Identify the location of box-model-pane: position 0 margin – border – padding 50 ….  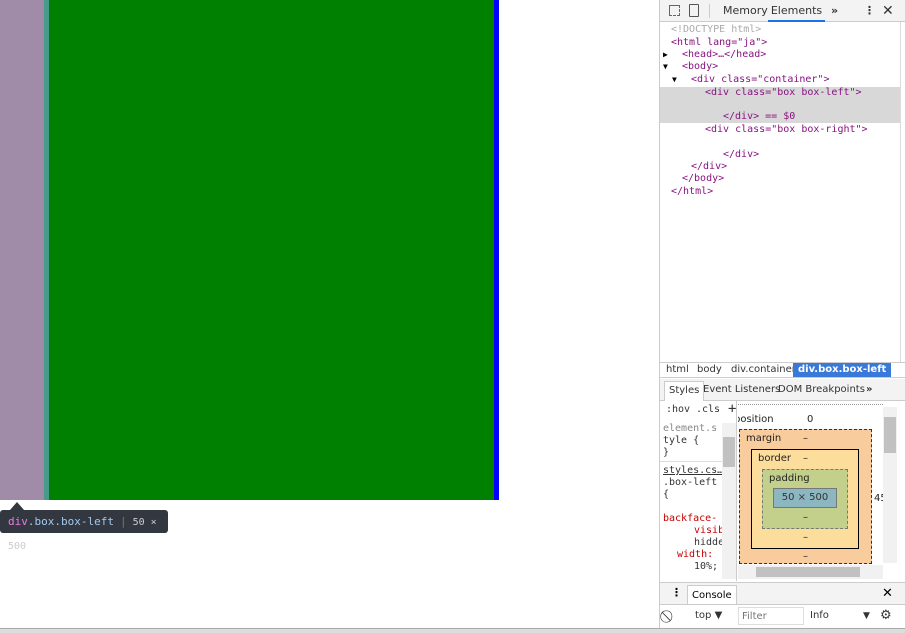
(821, 491).